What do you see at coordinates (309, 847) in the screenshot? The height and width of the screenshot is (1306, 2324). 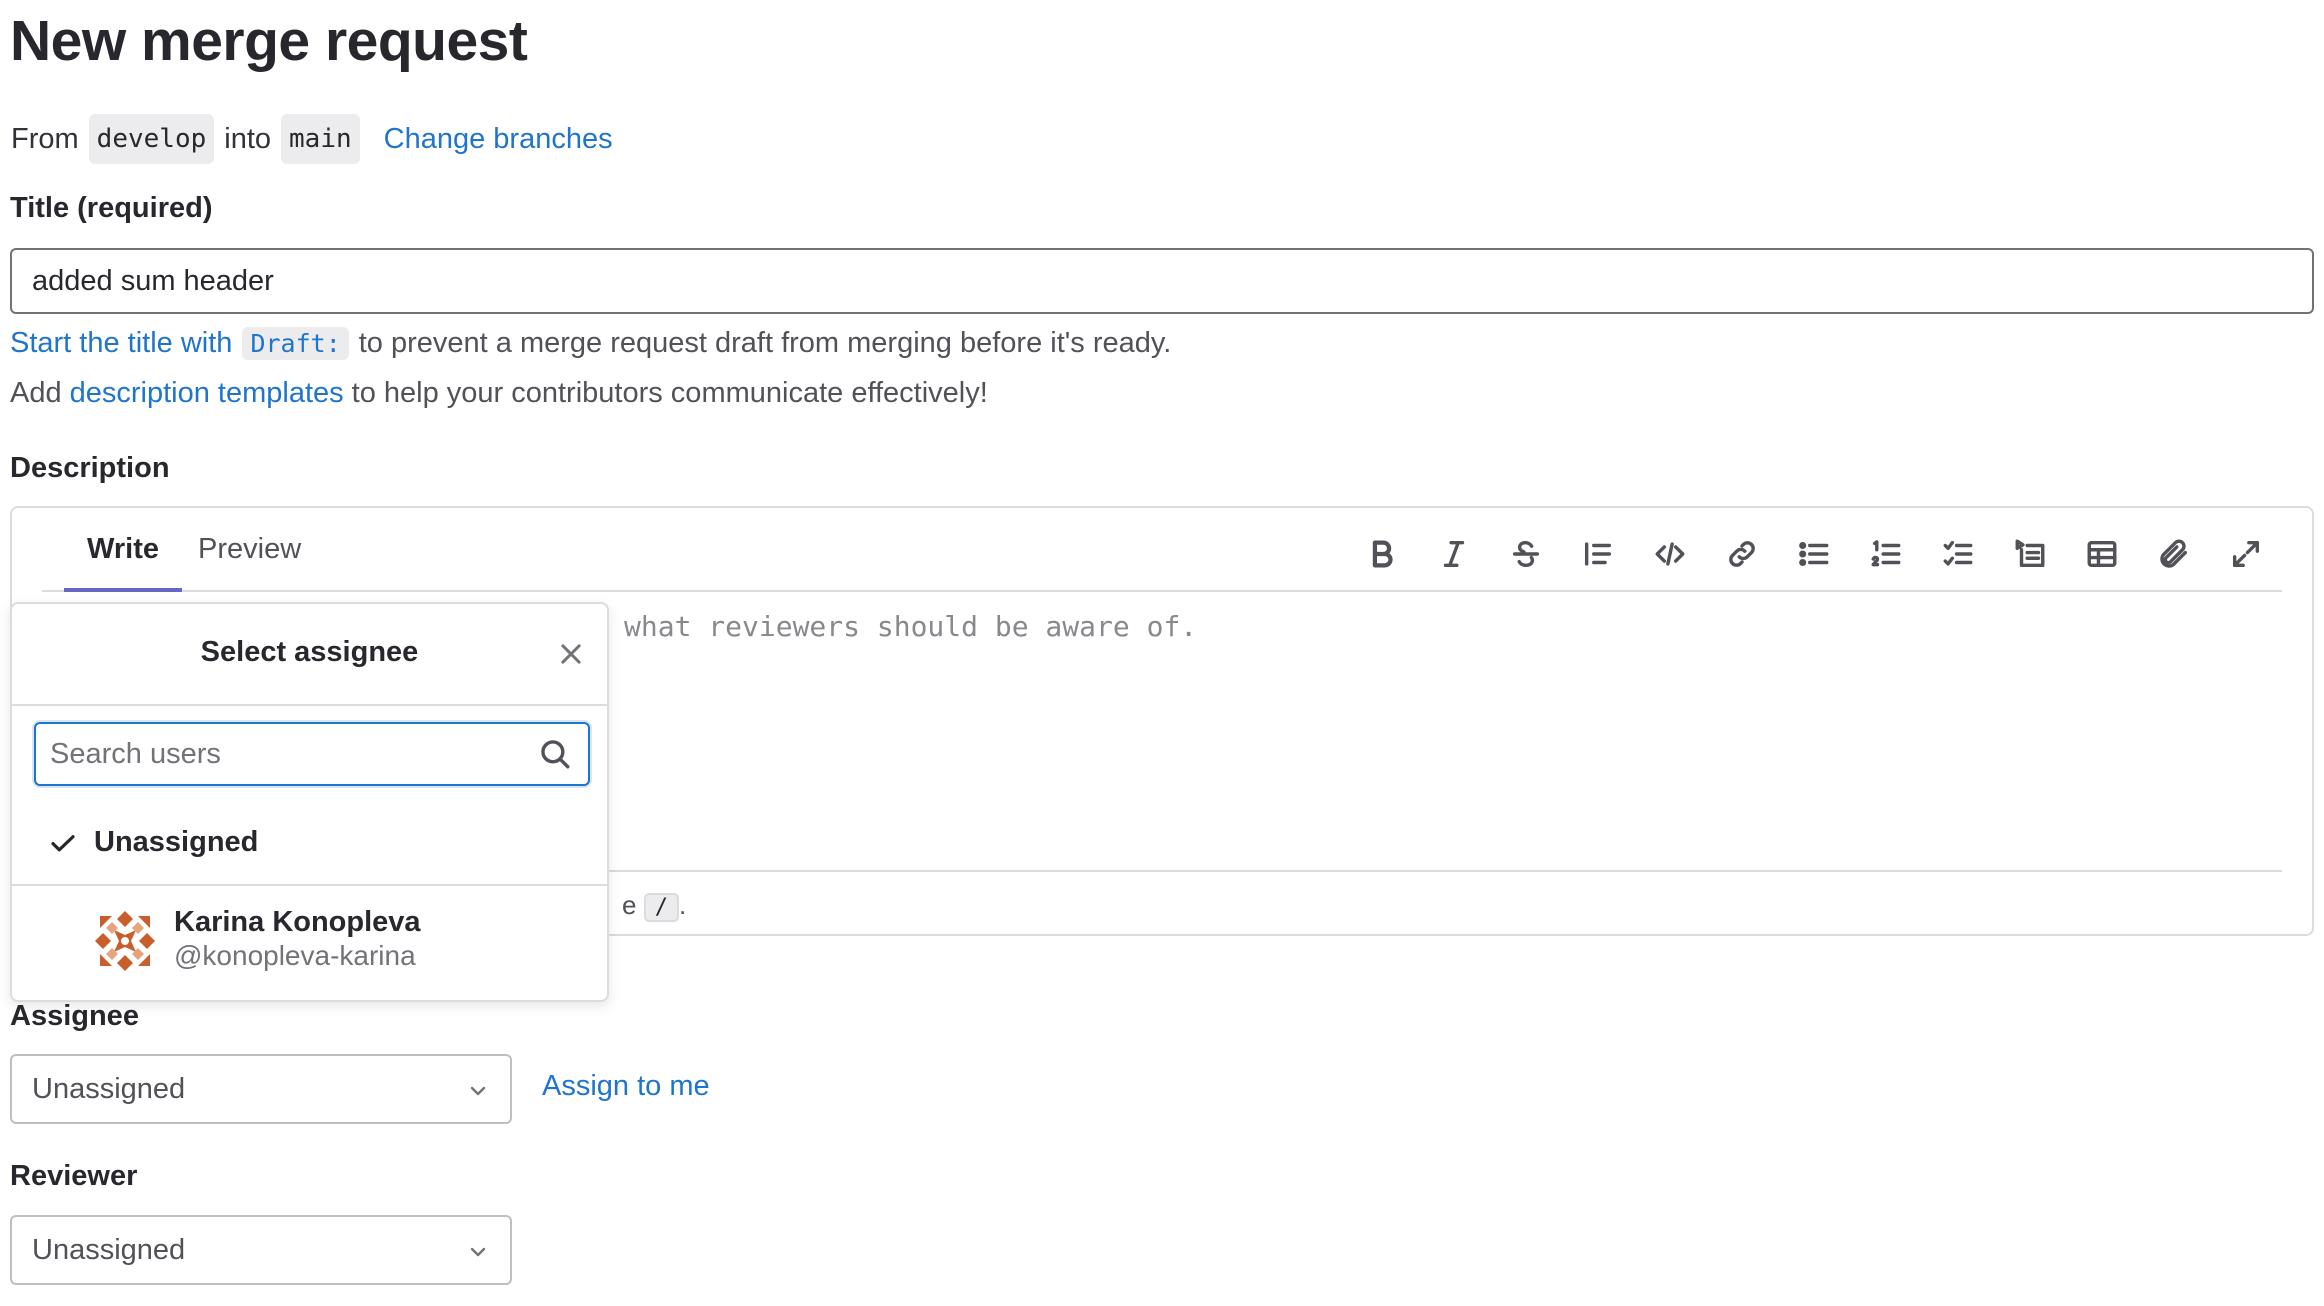 I see `dropdown-item-unassigned: Unassigned` at bounding box center [309, 847].